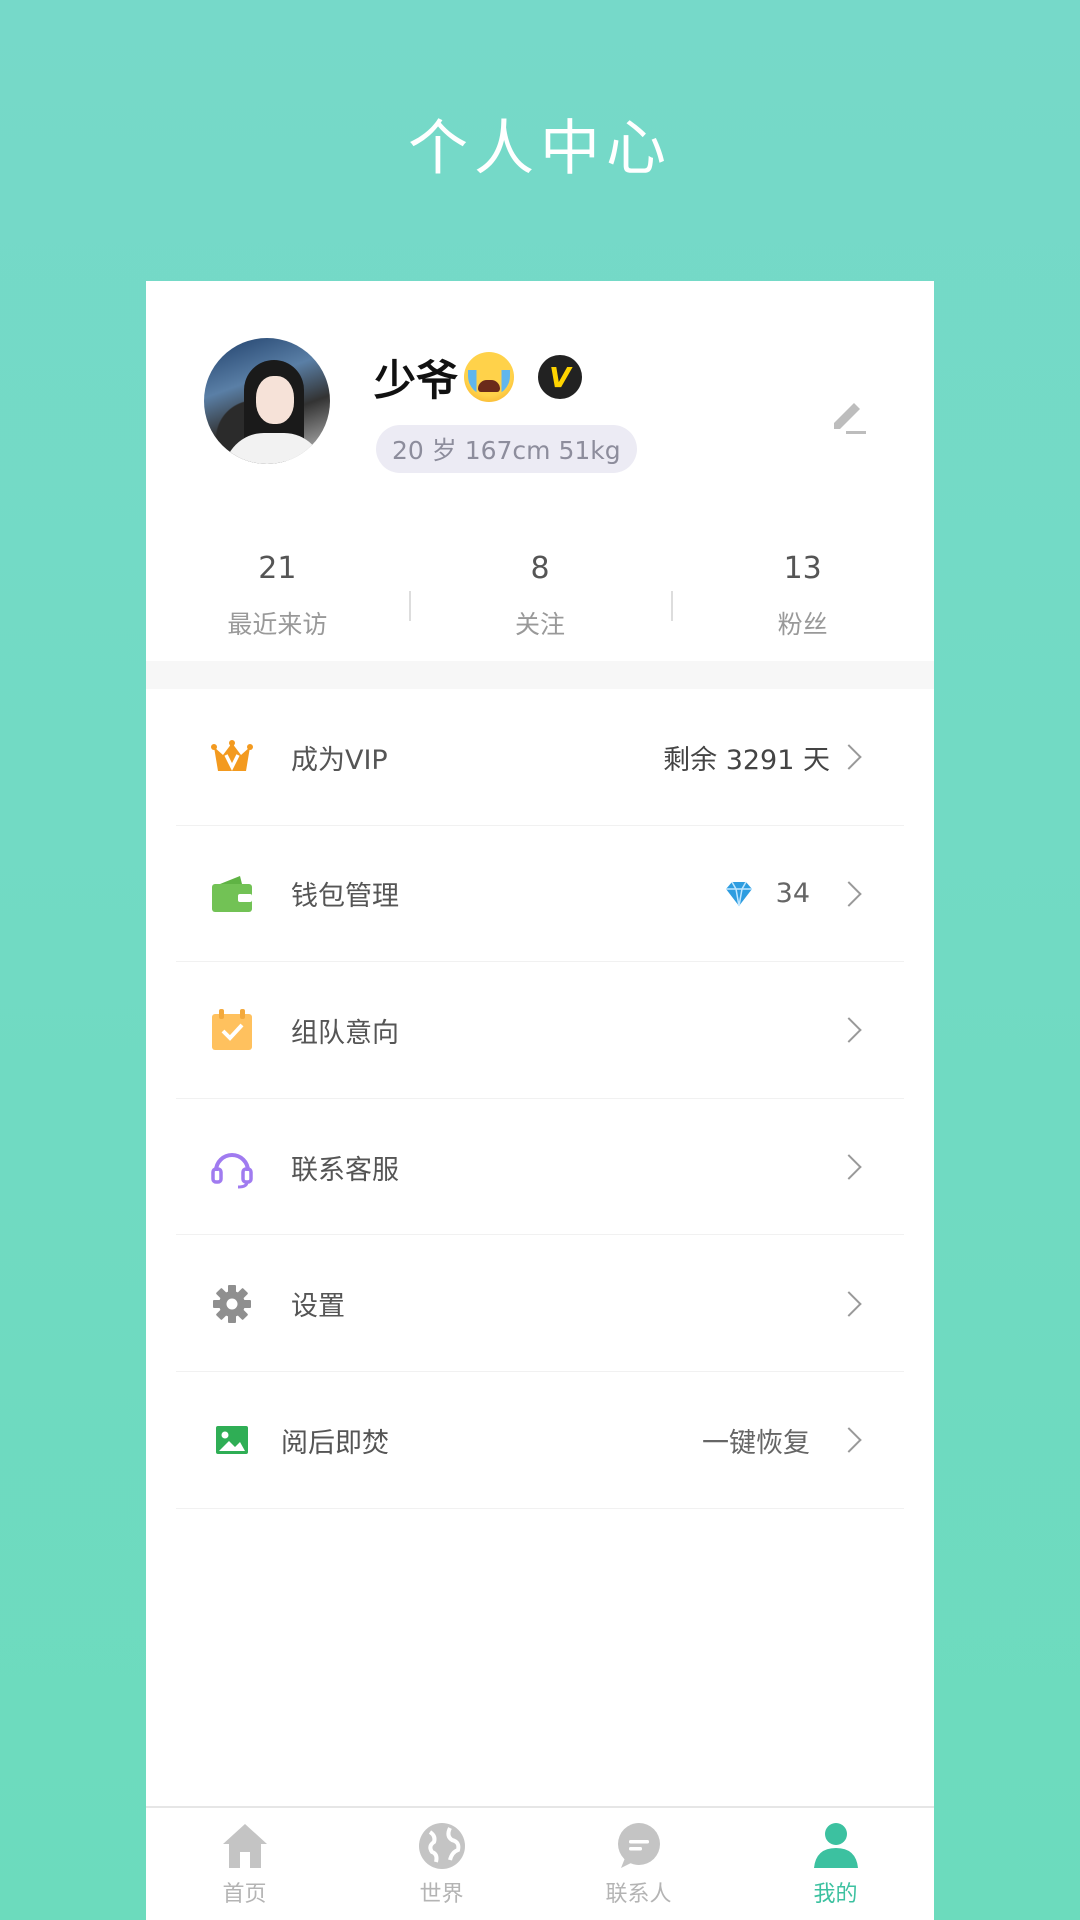 The height and width of the screenshot is (1920, 1080). What do you see at coordinates (540, 675) in the screenshot?
I see `section-divider` at bounding box center [540, 675].